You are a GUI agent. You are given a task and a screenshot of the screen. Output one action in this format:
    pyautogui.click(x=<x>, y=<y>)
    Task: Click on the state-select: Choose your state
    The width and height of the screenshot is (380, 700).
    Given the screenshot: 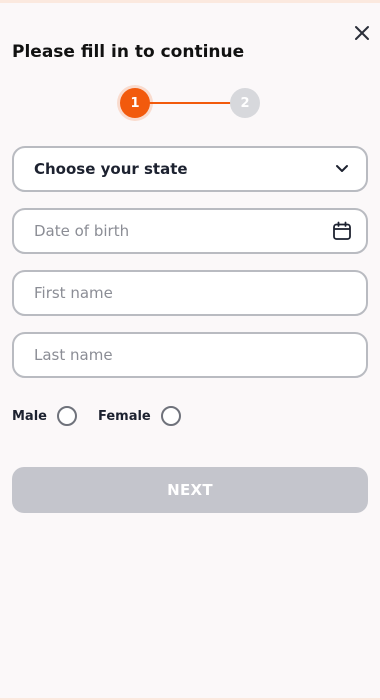 What is the action you would take?
    pyautogui.click(x=190, y=169)
    